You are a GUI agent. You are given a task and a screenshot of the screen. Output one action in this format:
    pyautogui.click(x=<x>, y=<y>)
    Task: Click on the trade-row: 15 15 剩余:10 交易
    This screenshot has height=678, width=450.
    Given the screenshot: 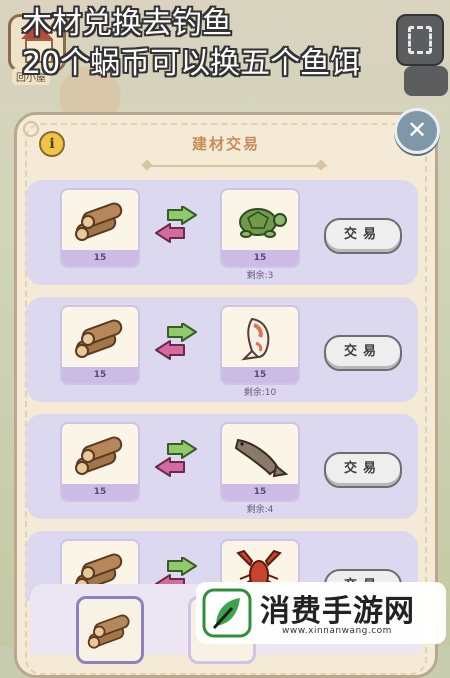 What is the action you would take?
    pyautogui.click(x=222, y=349)
    